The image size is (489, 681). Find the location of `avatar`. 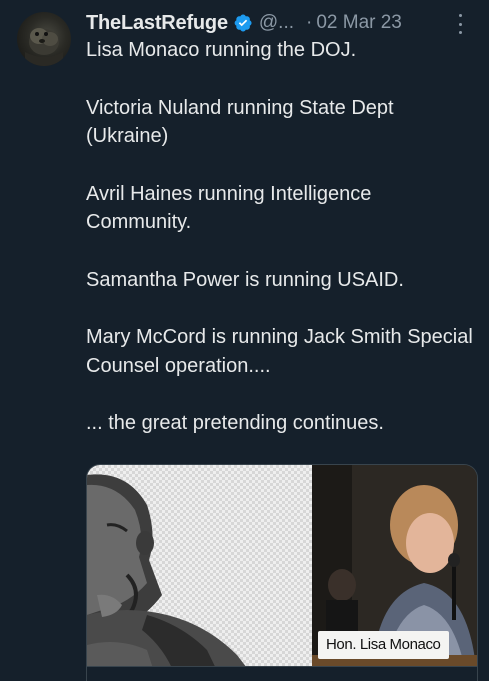

avatar is located at coordinates (44, 39).